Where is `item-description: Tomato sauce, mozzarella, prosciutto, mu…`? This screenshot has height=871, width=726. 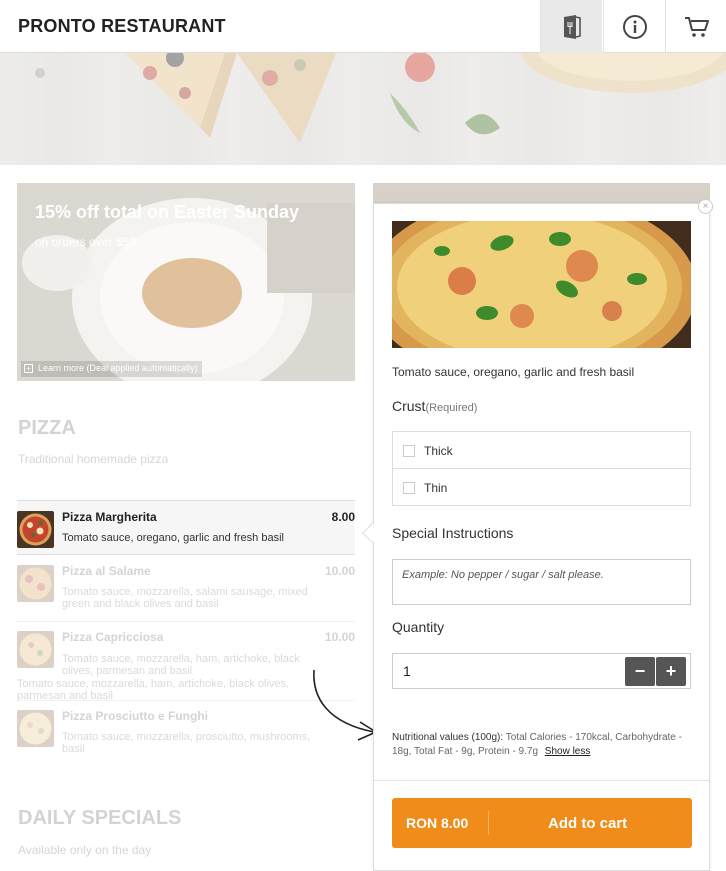 item-description: Tomato sauce, mozzarella, prosciutto, mu… is located at coordinates (186, 743).